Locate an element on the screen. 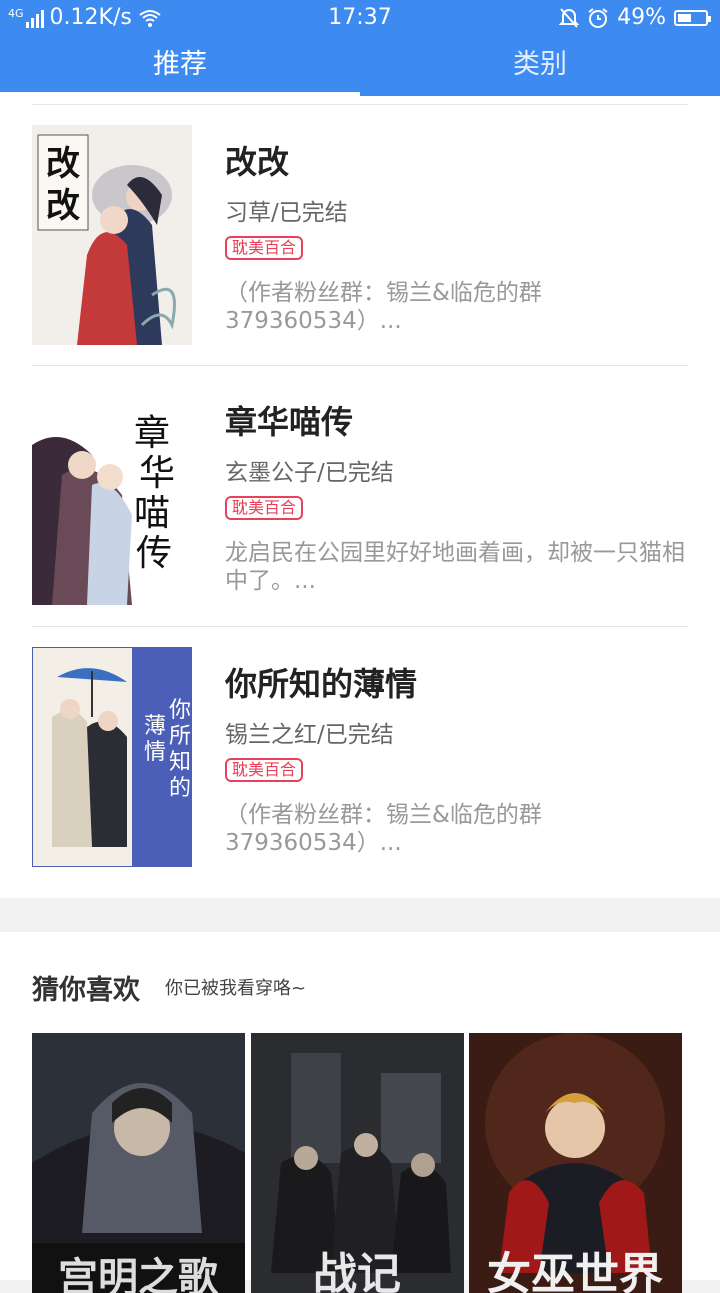  svg-text: 情 is located at coordinates (155, 752).